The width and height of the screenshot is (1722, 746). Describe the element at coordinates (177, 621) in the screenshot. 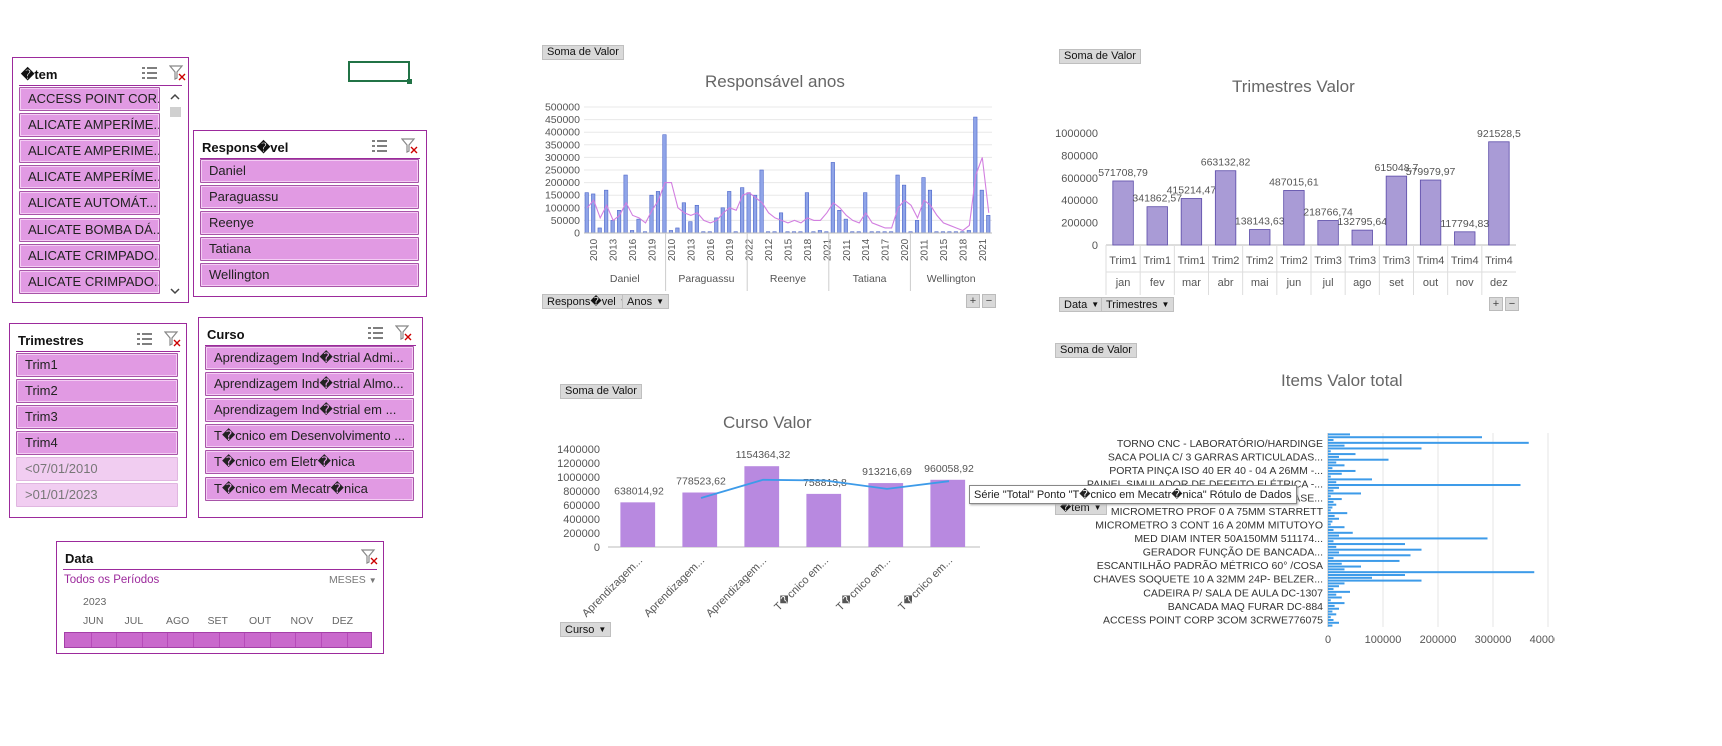

I see `timeline-month: AGO` at that location.